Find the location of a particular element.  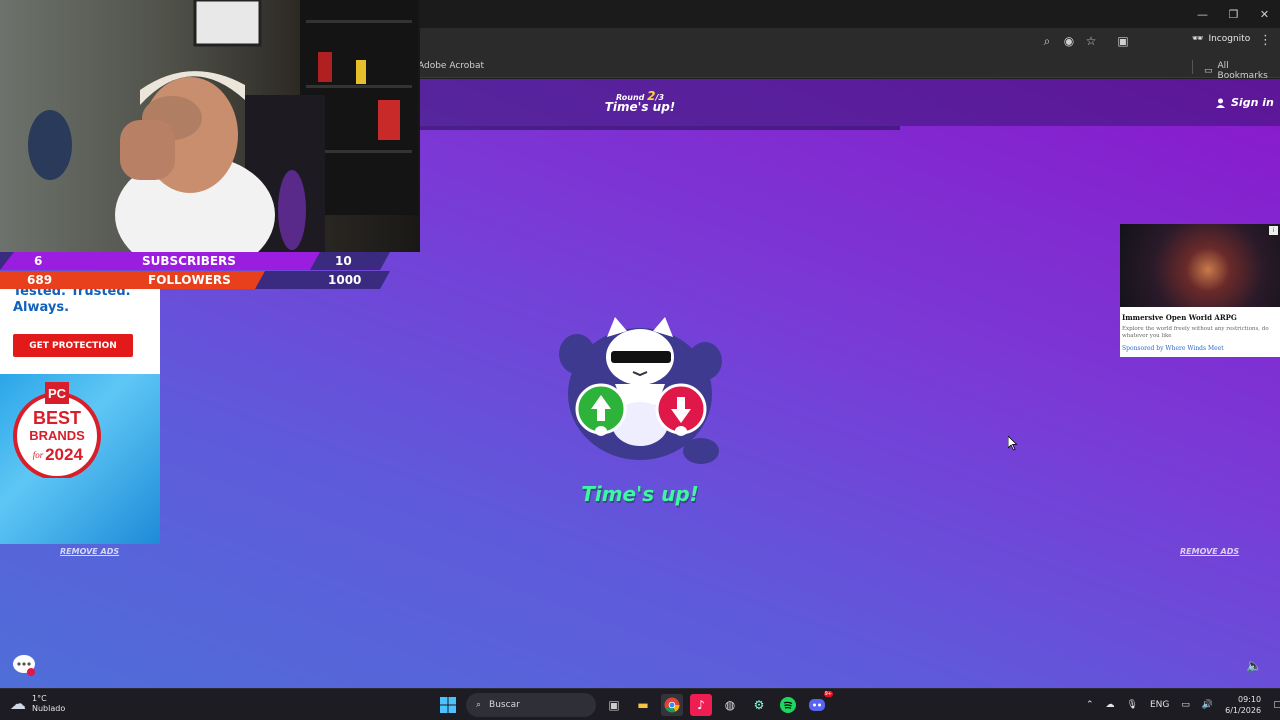

restore-icon: ❐ is located at coordinates (1233, 14).